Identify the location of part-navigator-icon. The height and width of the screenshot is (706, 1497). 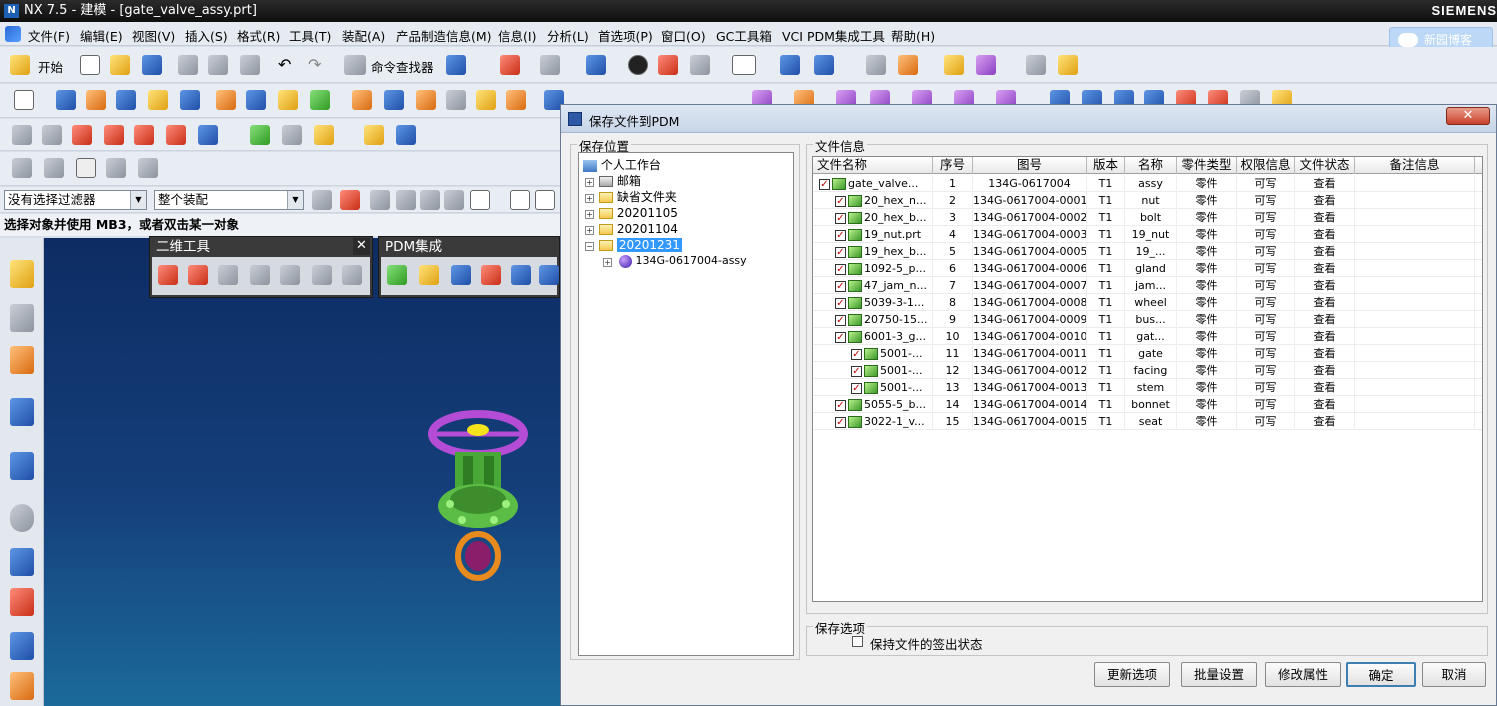
(22, 360).